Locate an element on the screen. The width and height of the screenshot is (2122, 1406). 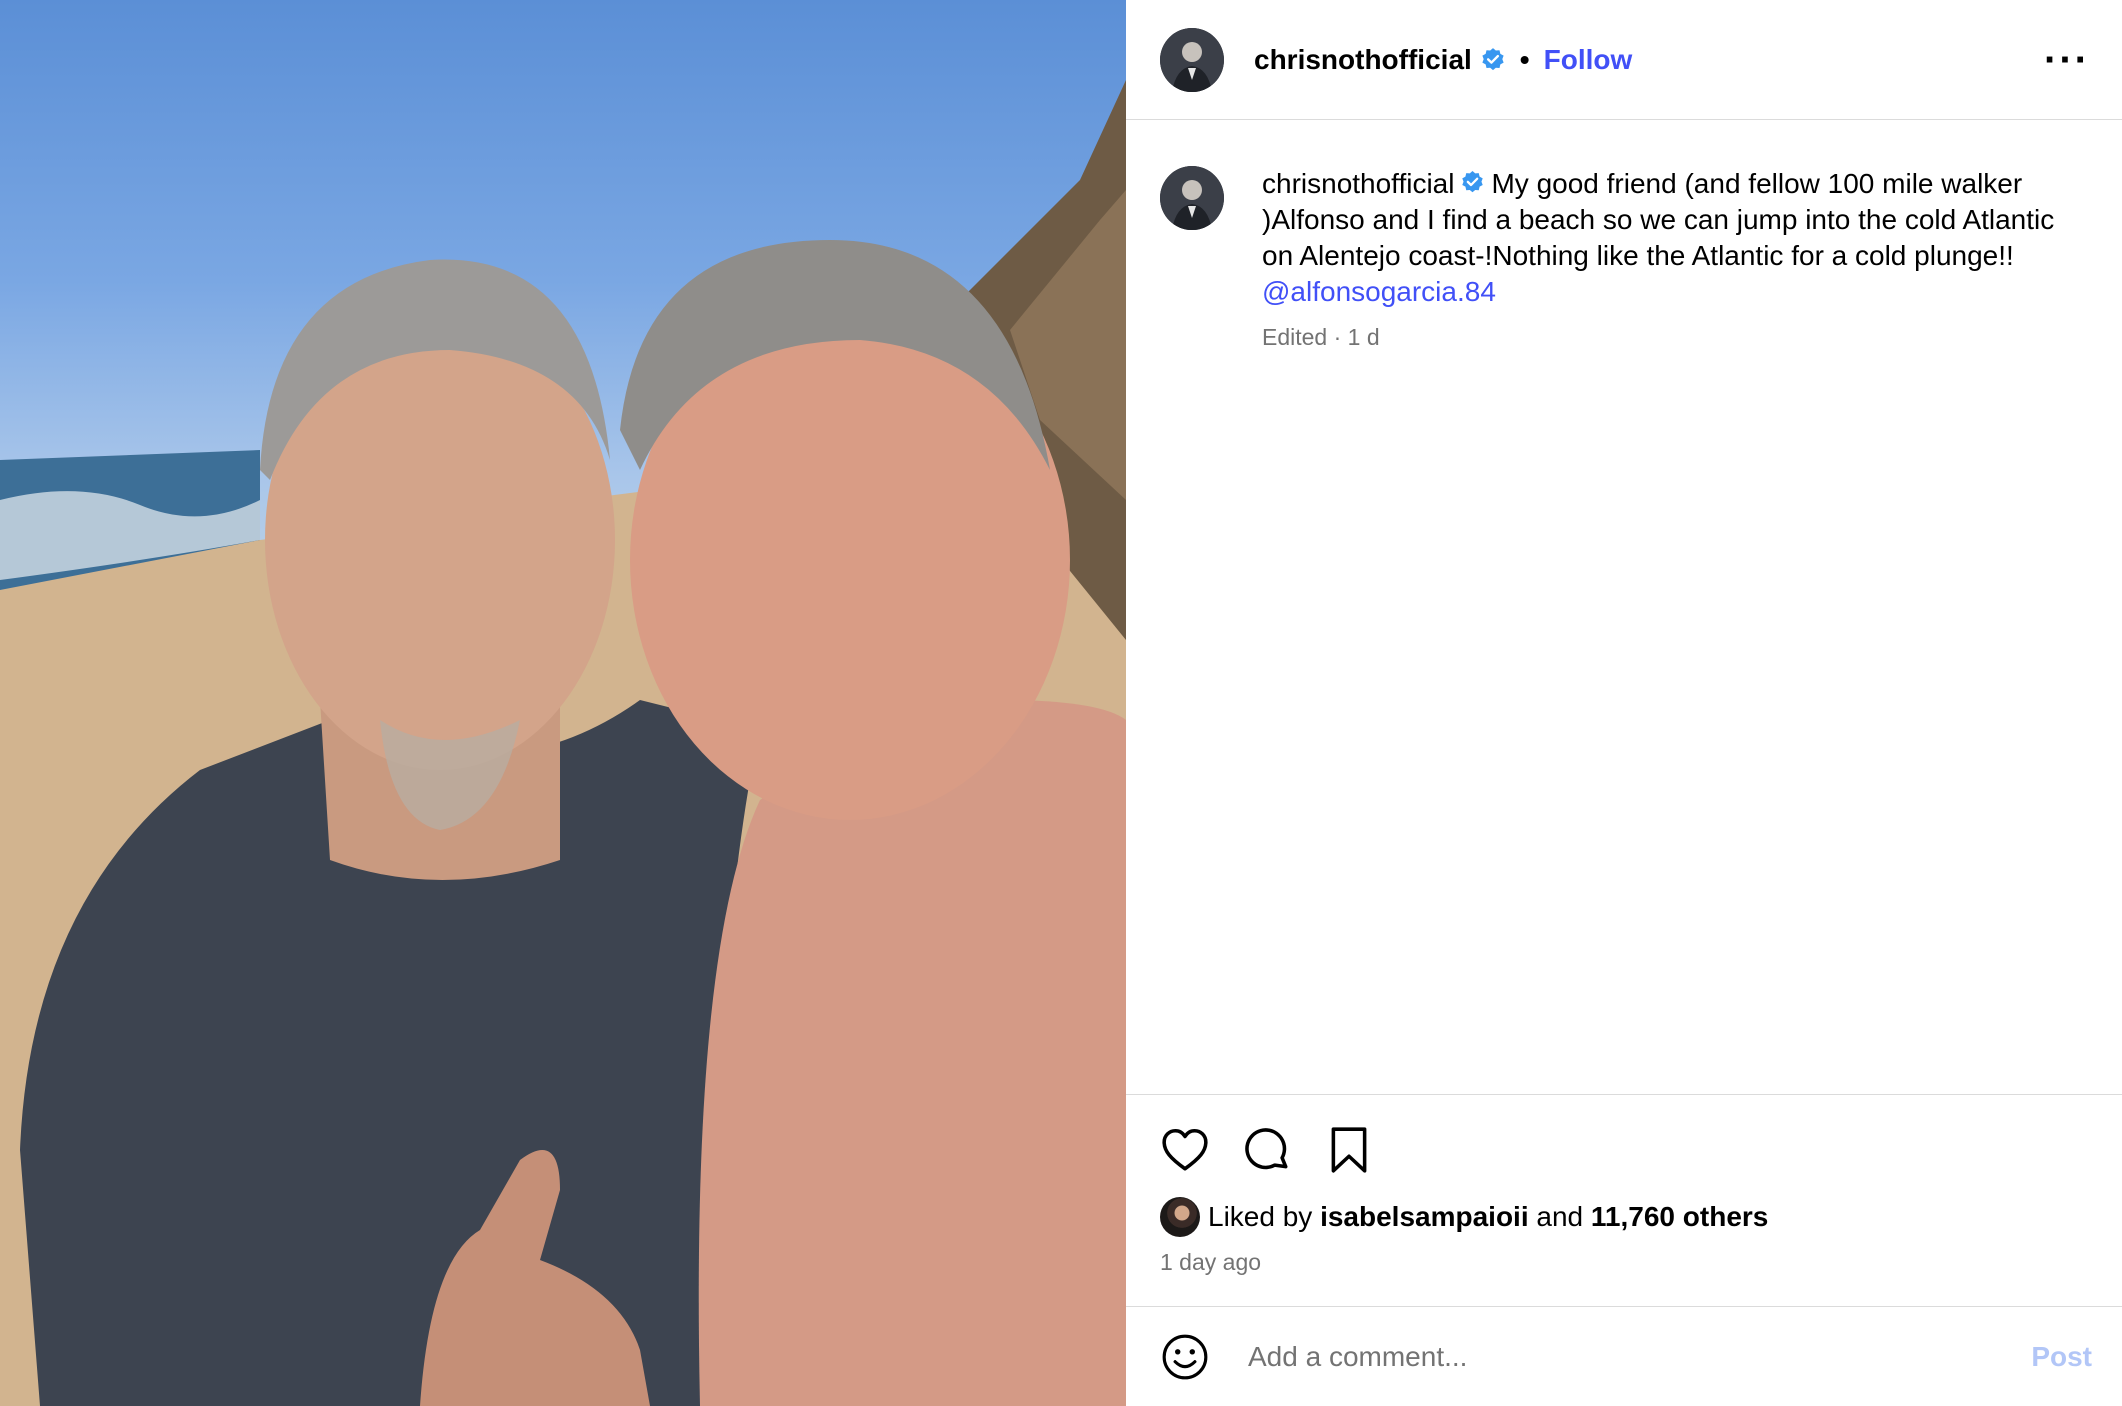
liked-by-user-link: isabelsampaioii is located at coordinates (1424, 1216).